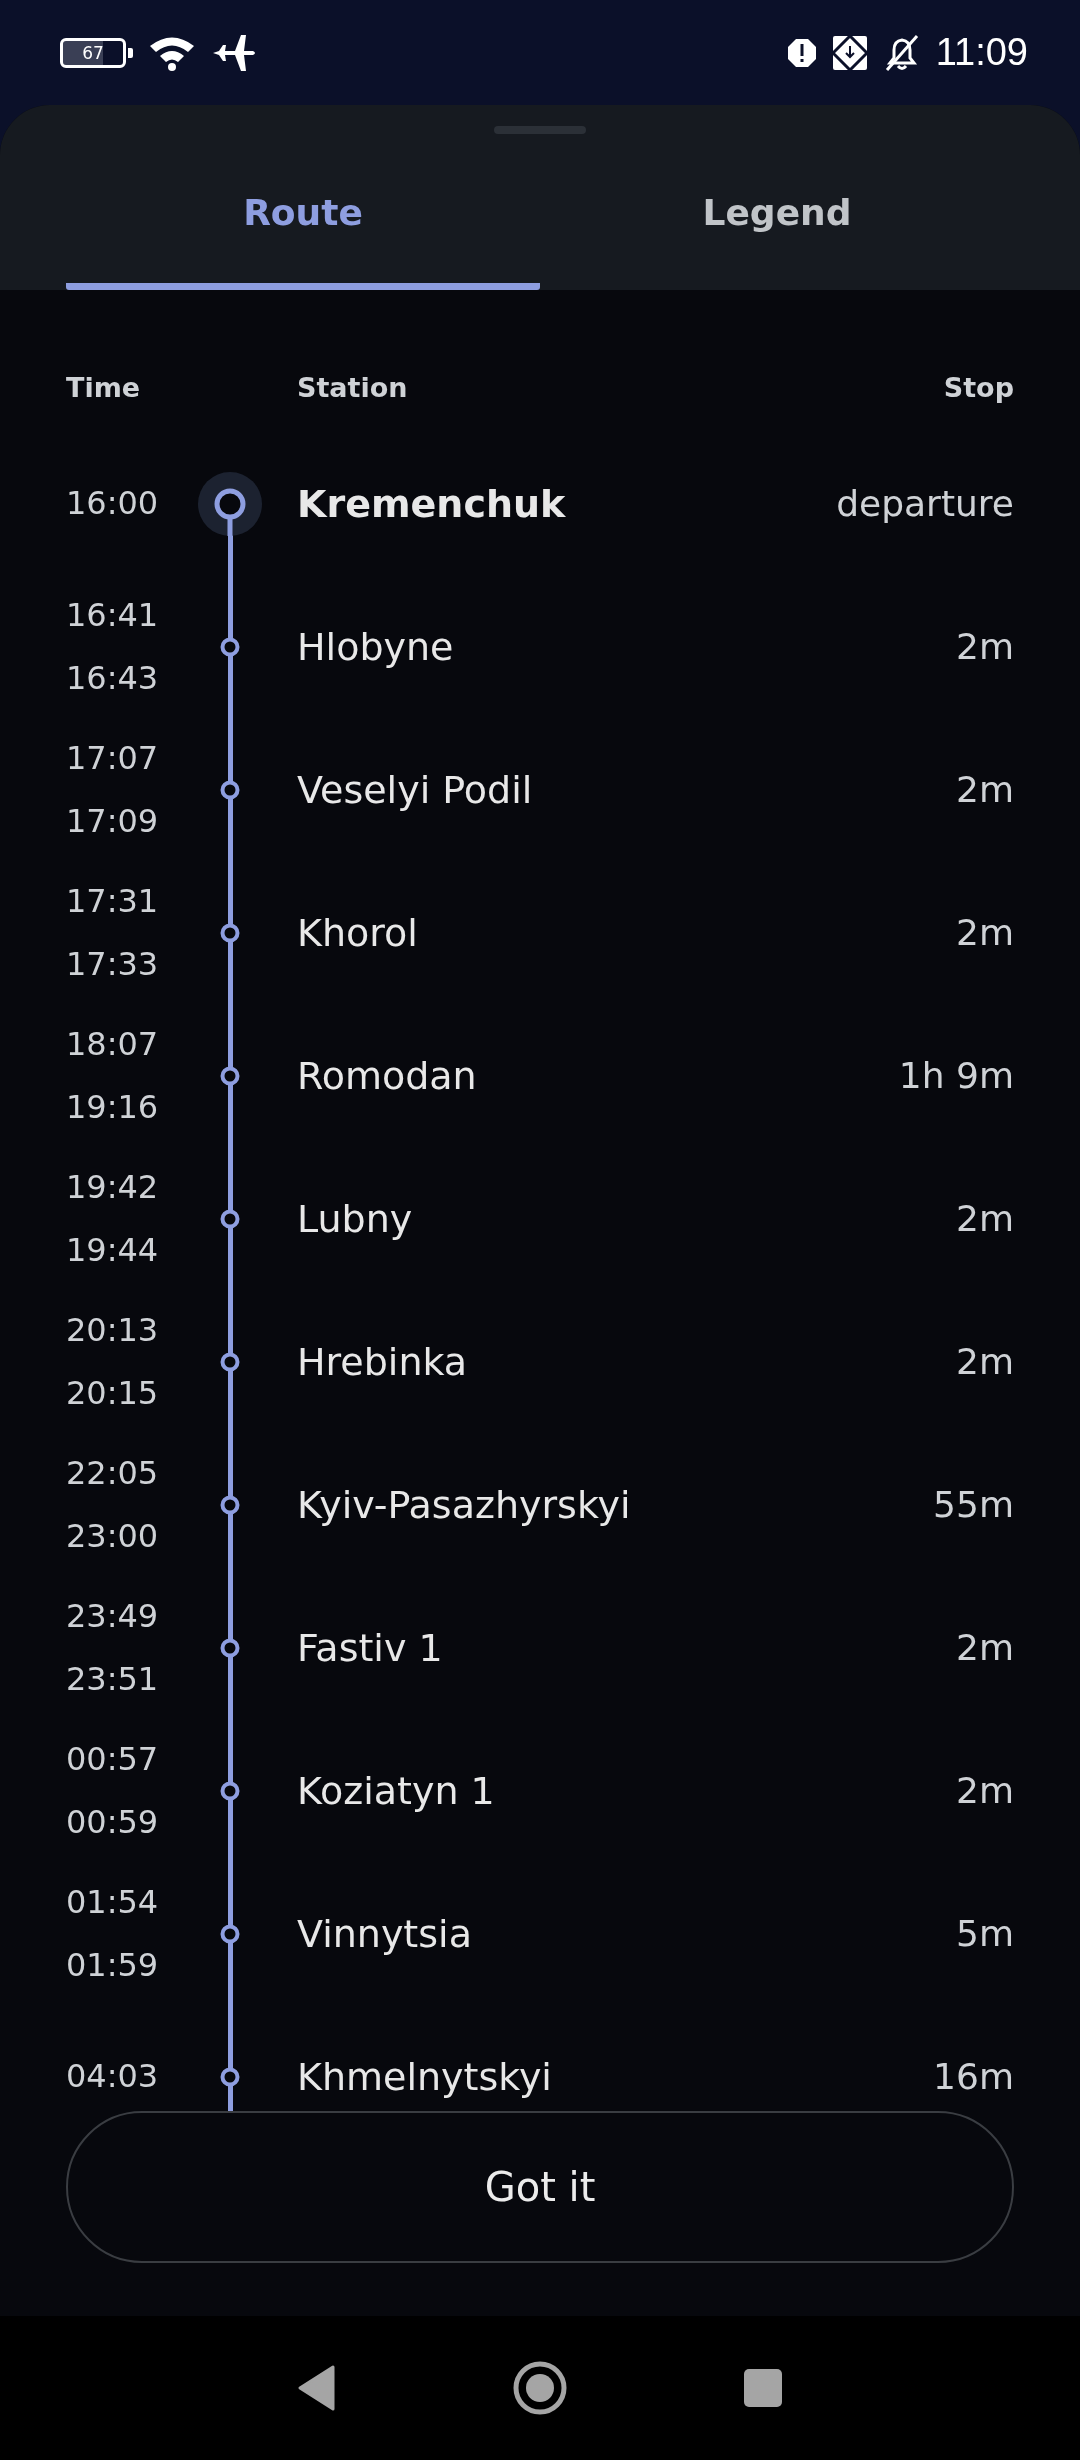 This screenshot has height=2460, width=1080. What do you see at coordinates (104, 388) in the screenshot?
I see `column-header: Time` at bounding box center [104, 388].